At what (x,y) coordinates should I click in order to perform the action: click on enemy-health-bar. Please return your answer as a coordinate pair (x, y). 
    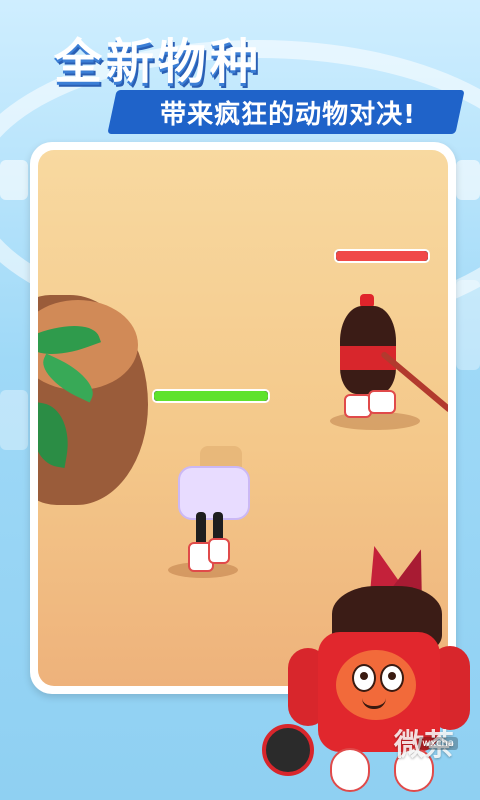
    Looking at the image, I should click on (382, 256).